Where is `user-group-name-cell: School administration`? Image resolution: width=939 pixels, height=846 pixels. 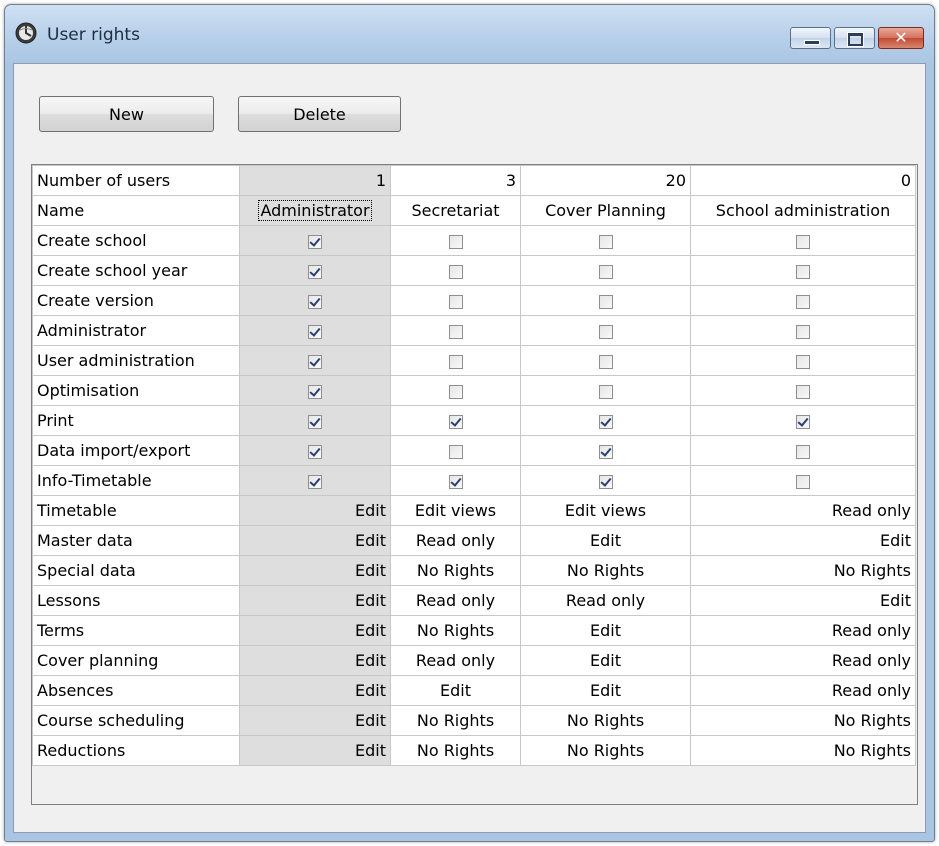 user-group-name-cell: School administration is located at coordinates (803, 210).